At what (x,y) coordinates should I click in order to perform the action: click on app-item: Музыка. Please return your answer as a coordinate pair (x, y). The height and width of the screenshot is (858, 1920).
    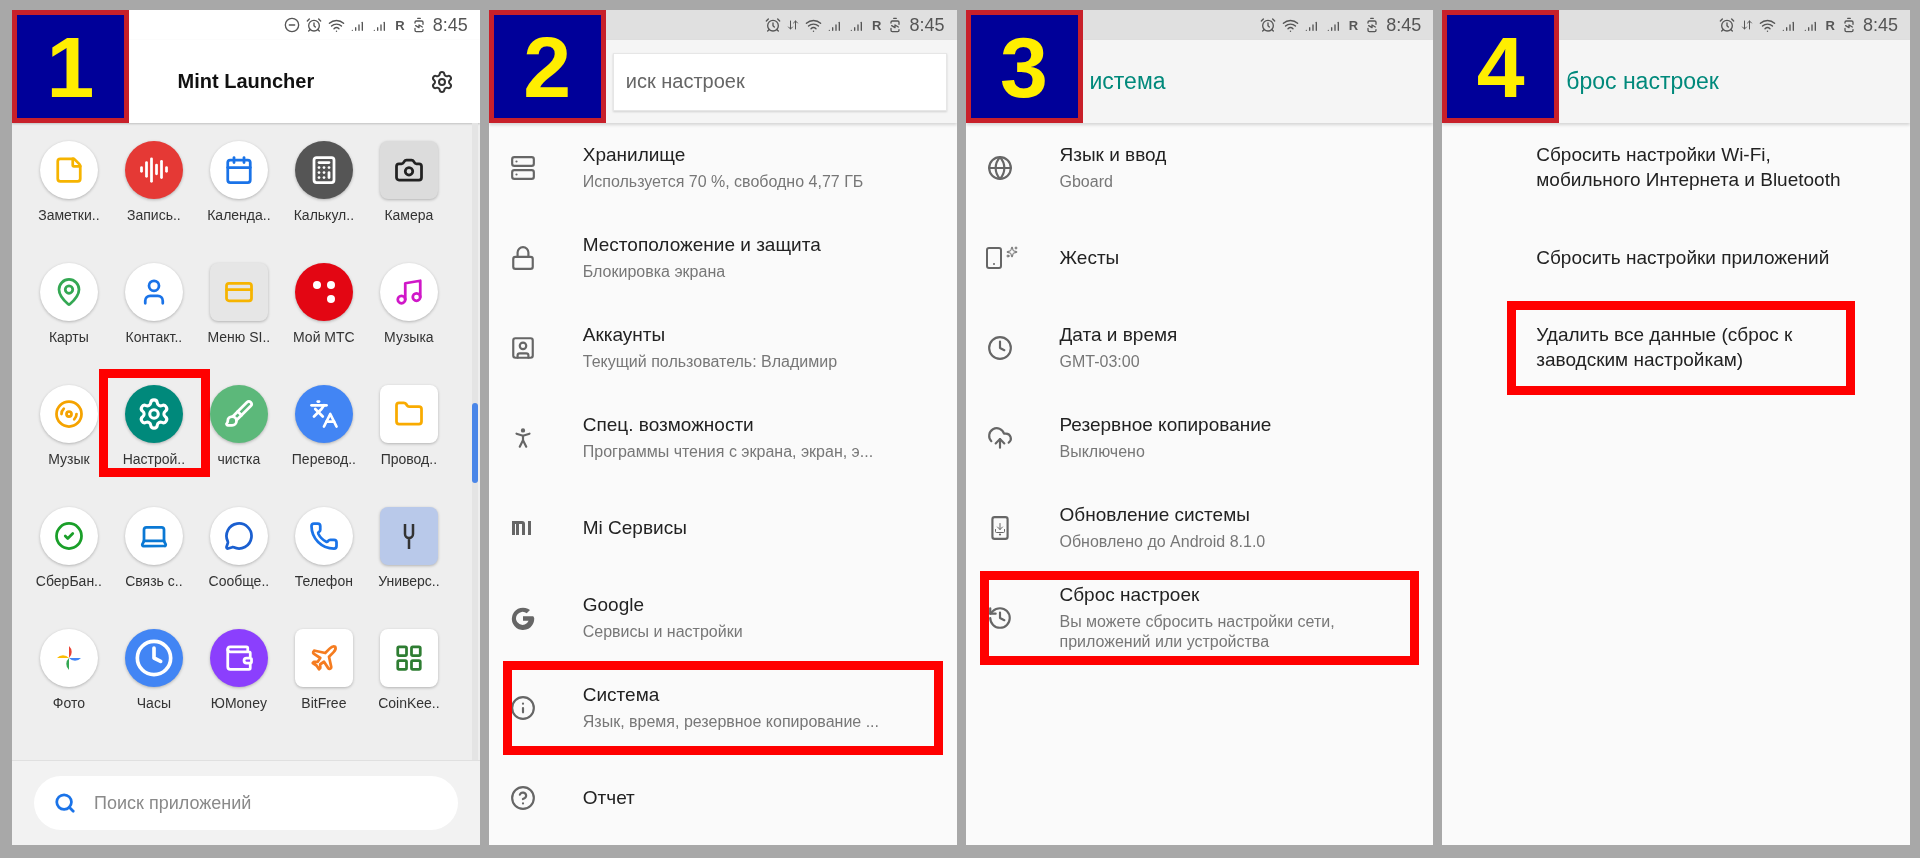
    Looking at the image, I should click on (409, 304).